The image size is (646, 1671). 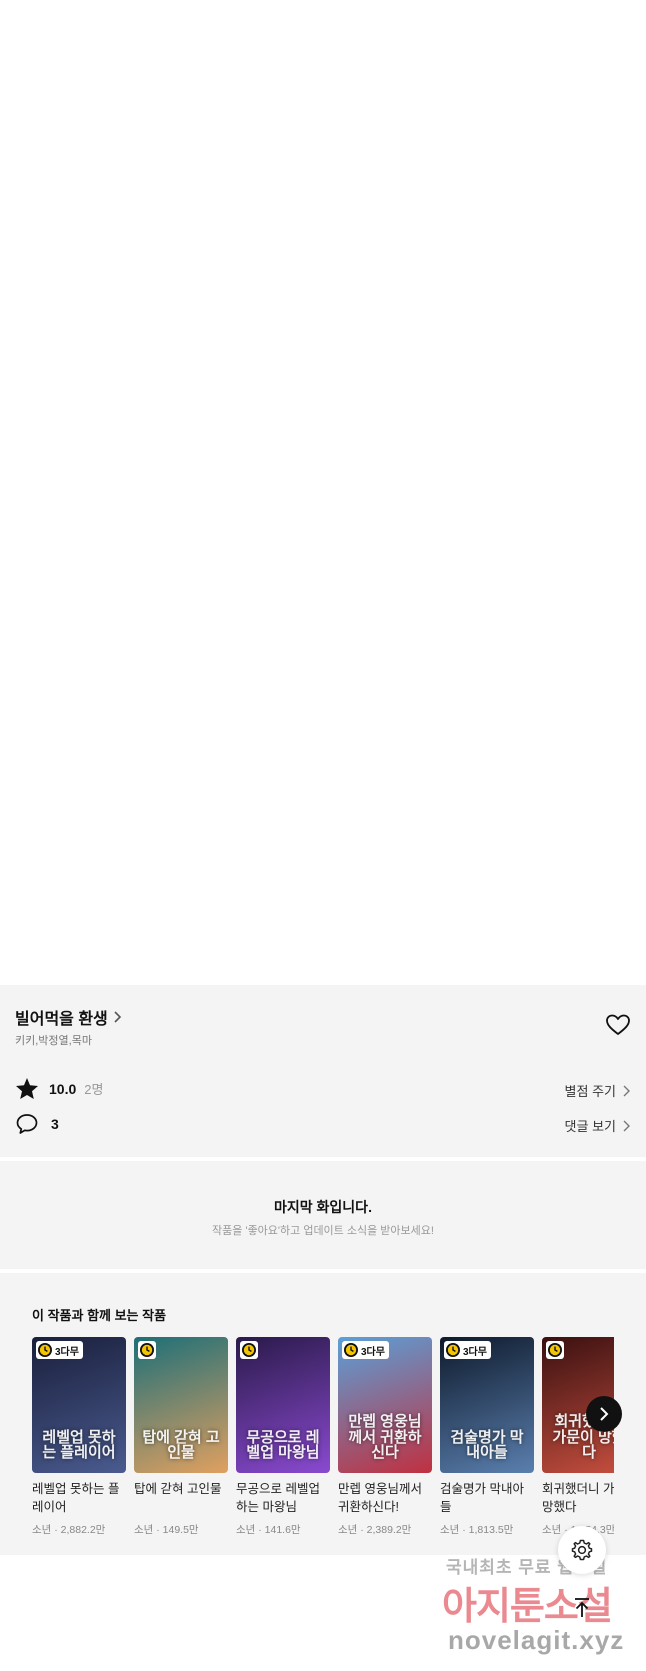 What do you see at coordinates (283, 1405) in the screenshot?
I see `cover-image: 무공으로 레벨업 마왕님` at bounding box center [283, 1405].